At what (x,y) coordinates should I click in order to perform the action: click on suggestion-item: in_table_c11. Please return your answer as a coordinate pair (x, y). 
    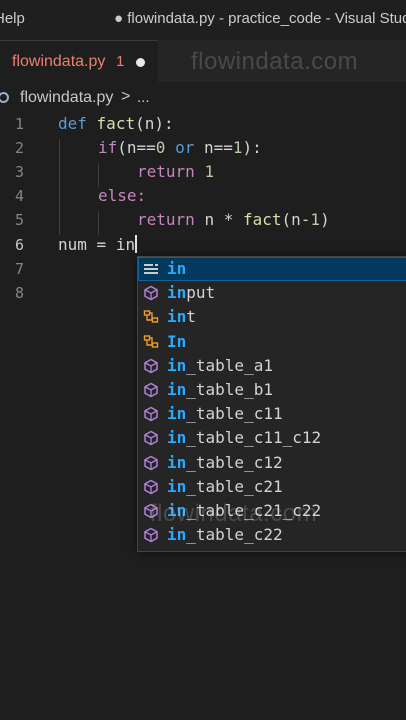
    Looking at the image, I should click on (272, 414).